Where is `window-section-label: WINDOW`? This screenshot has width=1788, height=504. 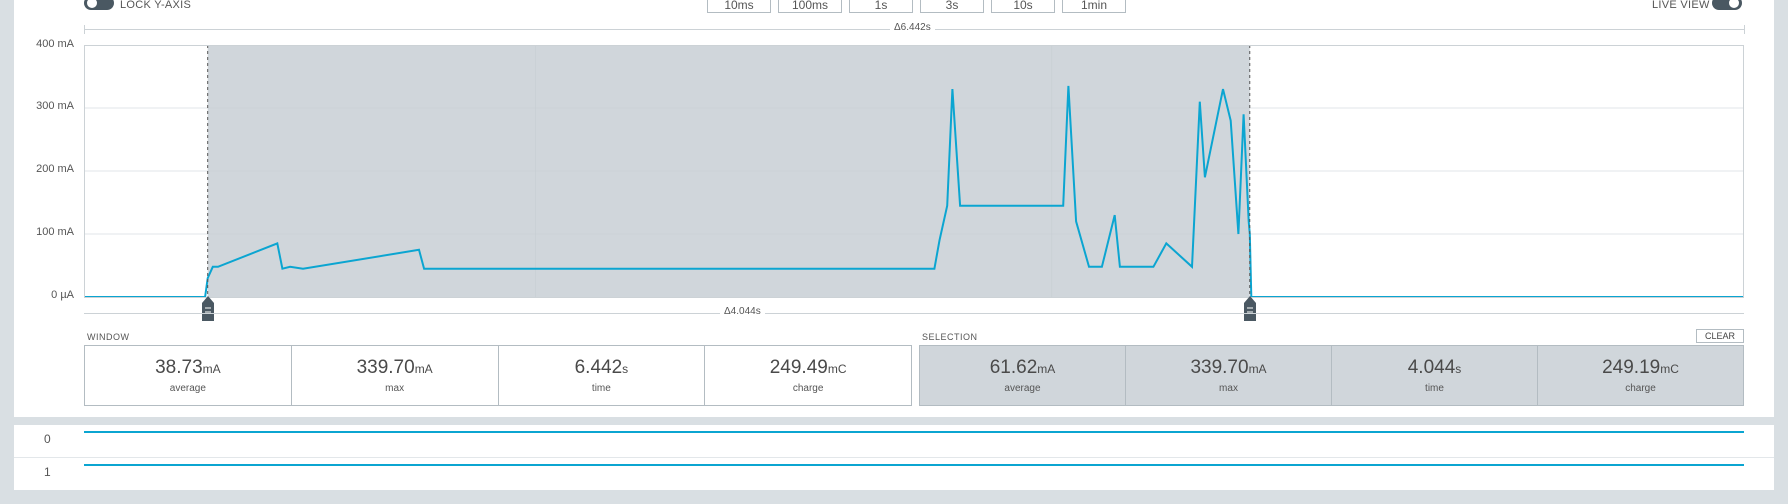 window-section-label: WINDOW is located at coordinates (108, 337).